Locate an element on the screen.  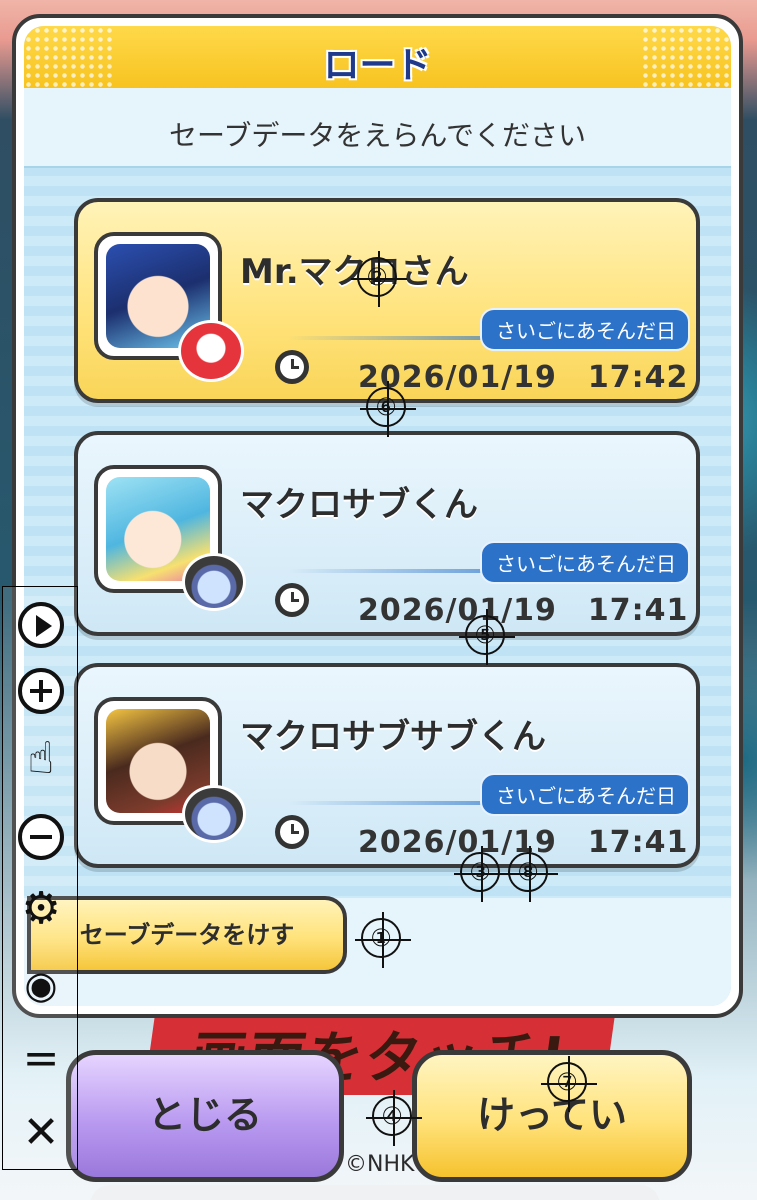
save-name: マクロサブくん is located at coordinates (359, 505).